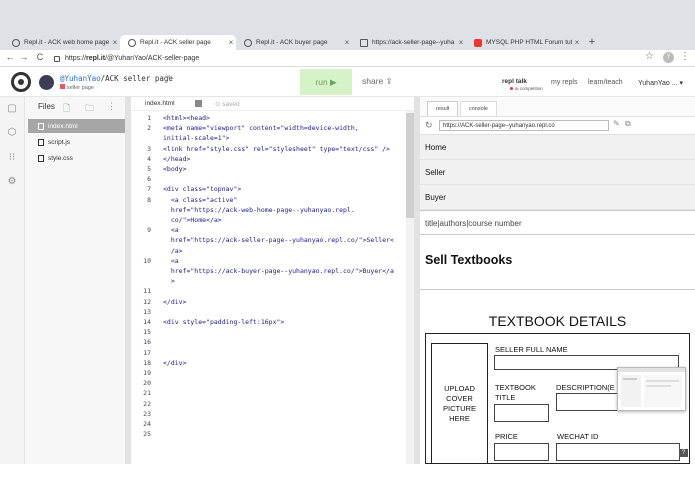  Describe the element at coordinates (80, 78) in the screenshot. I see `repl-owner: @YuhanYao` at that location.